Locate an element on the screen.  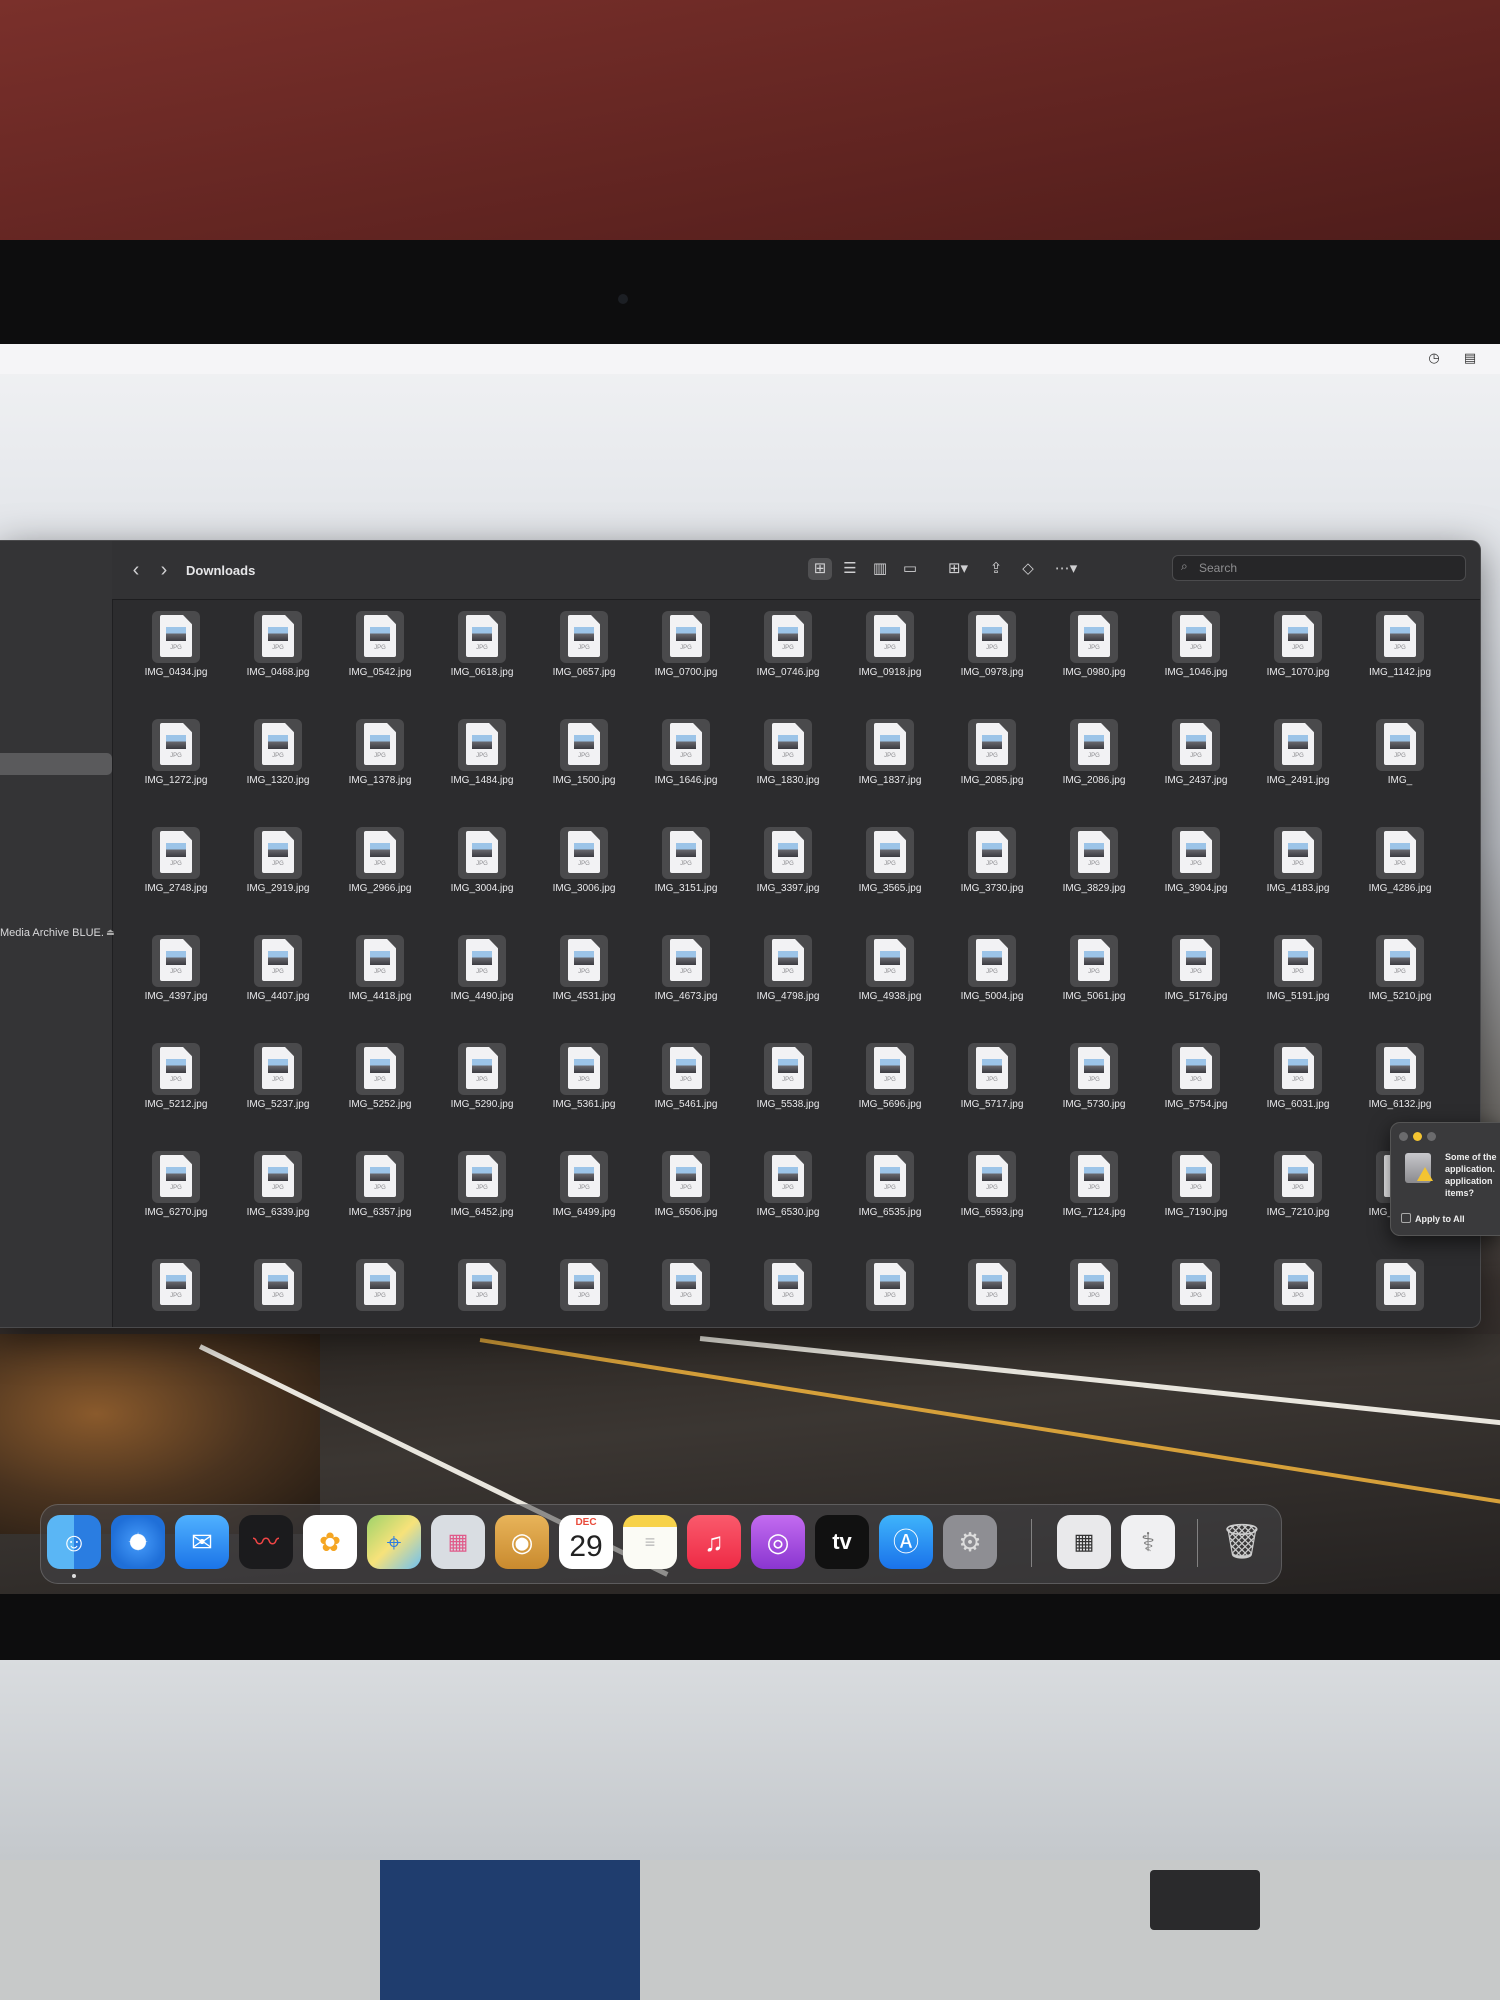
search-input is located at coordinates (1329, 568).